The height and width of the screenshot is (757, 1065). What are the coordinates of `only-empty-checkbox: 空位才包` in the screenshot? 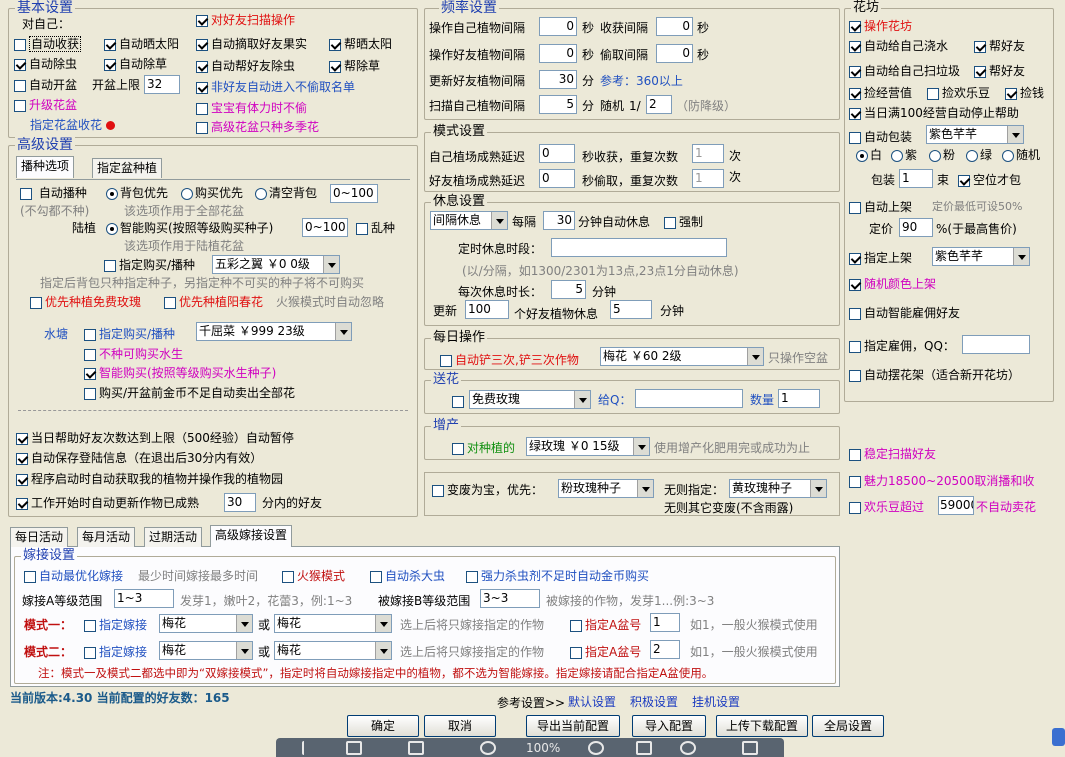 It's located at (989, 180).